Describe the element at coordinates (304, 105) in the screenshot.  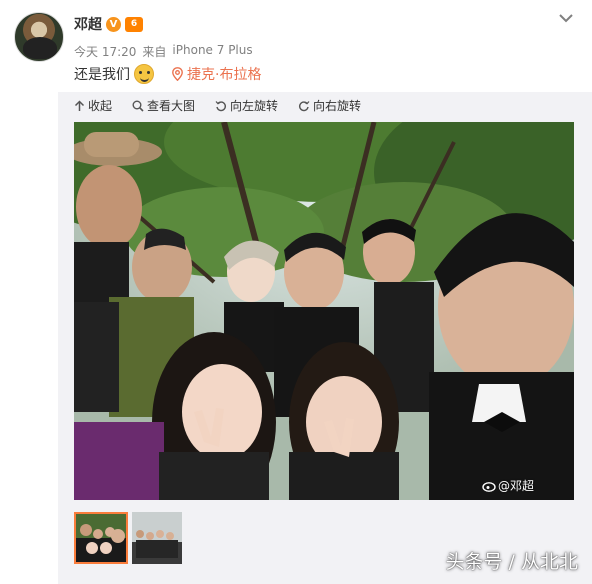
I see `rotate-right-icon` at that location.